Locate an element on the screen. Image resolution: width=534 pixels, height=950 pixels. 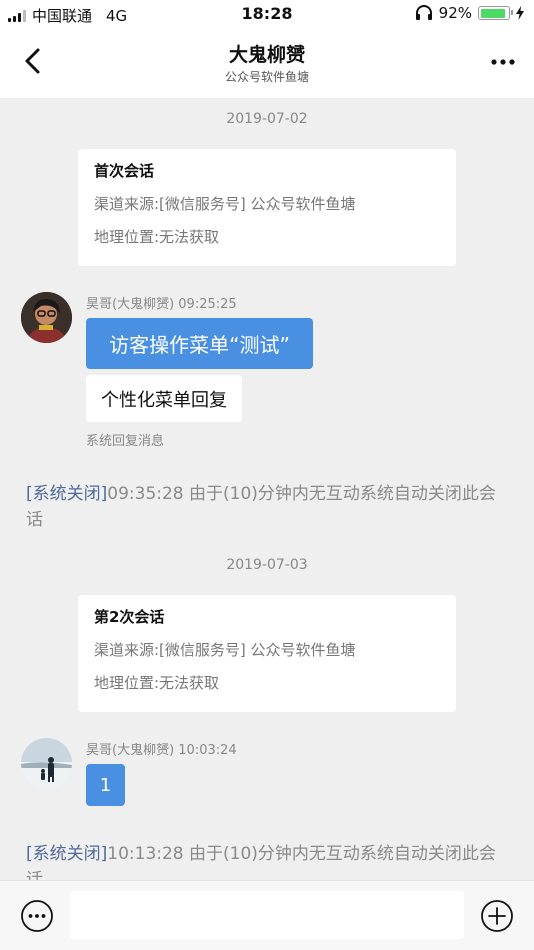
session-card: 首次会话 渠道来源:[微信服务号] 公众号软件鱼塘 地理位置:无法获取 is located at coordinates (267, 207).